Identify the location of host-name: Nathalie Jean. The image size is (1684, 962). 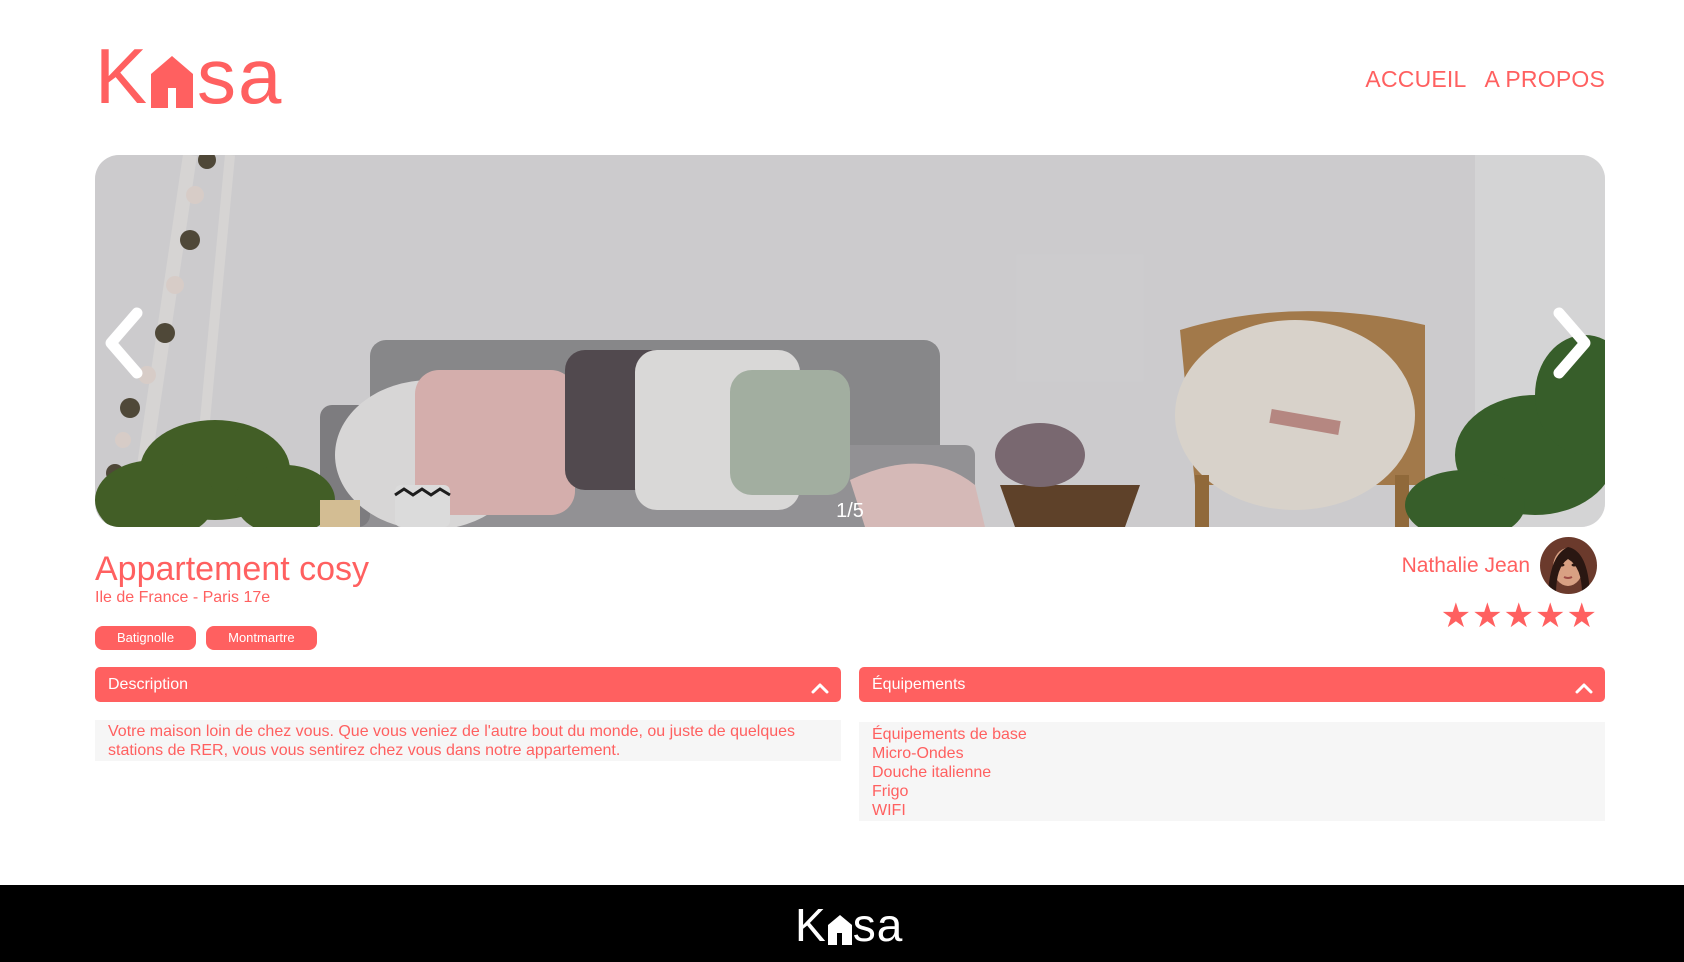
(1465, 565).